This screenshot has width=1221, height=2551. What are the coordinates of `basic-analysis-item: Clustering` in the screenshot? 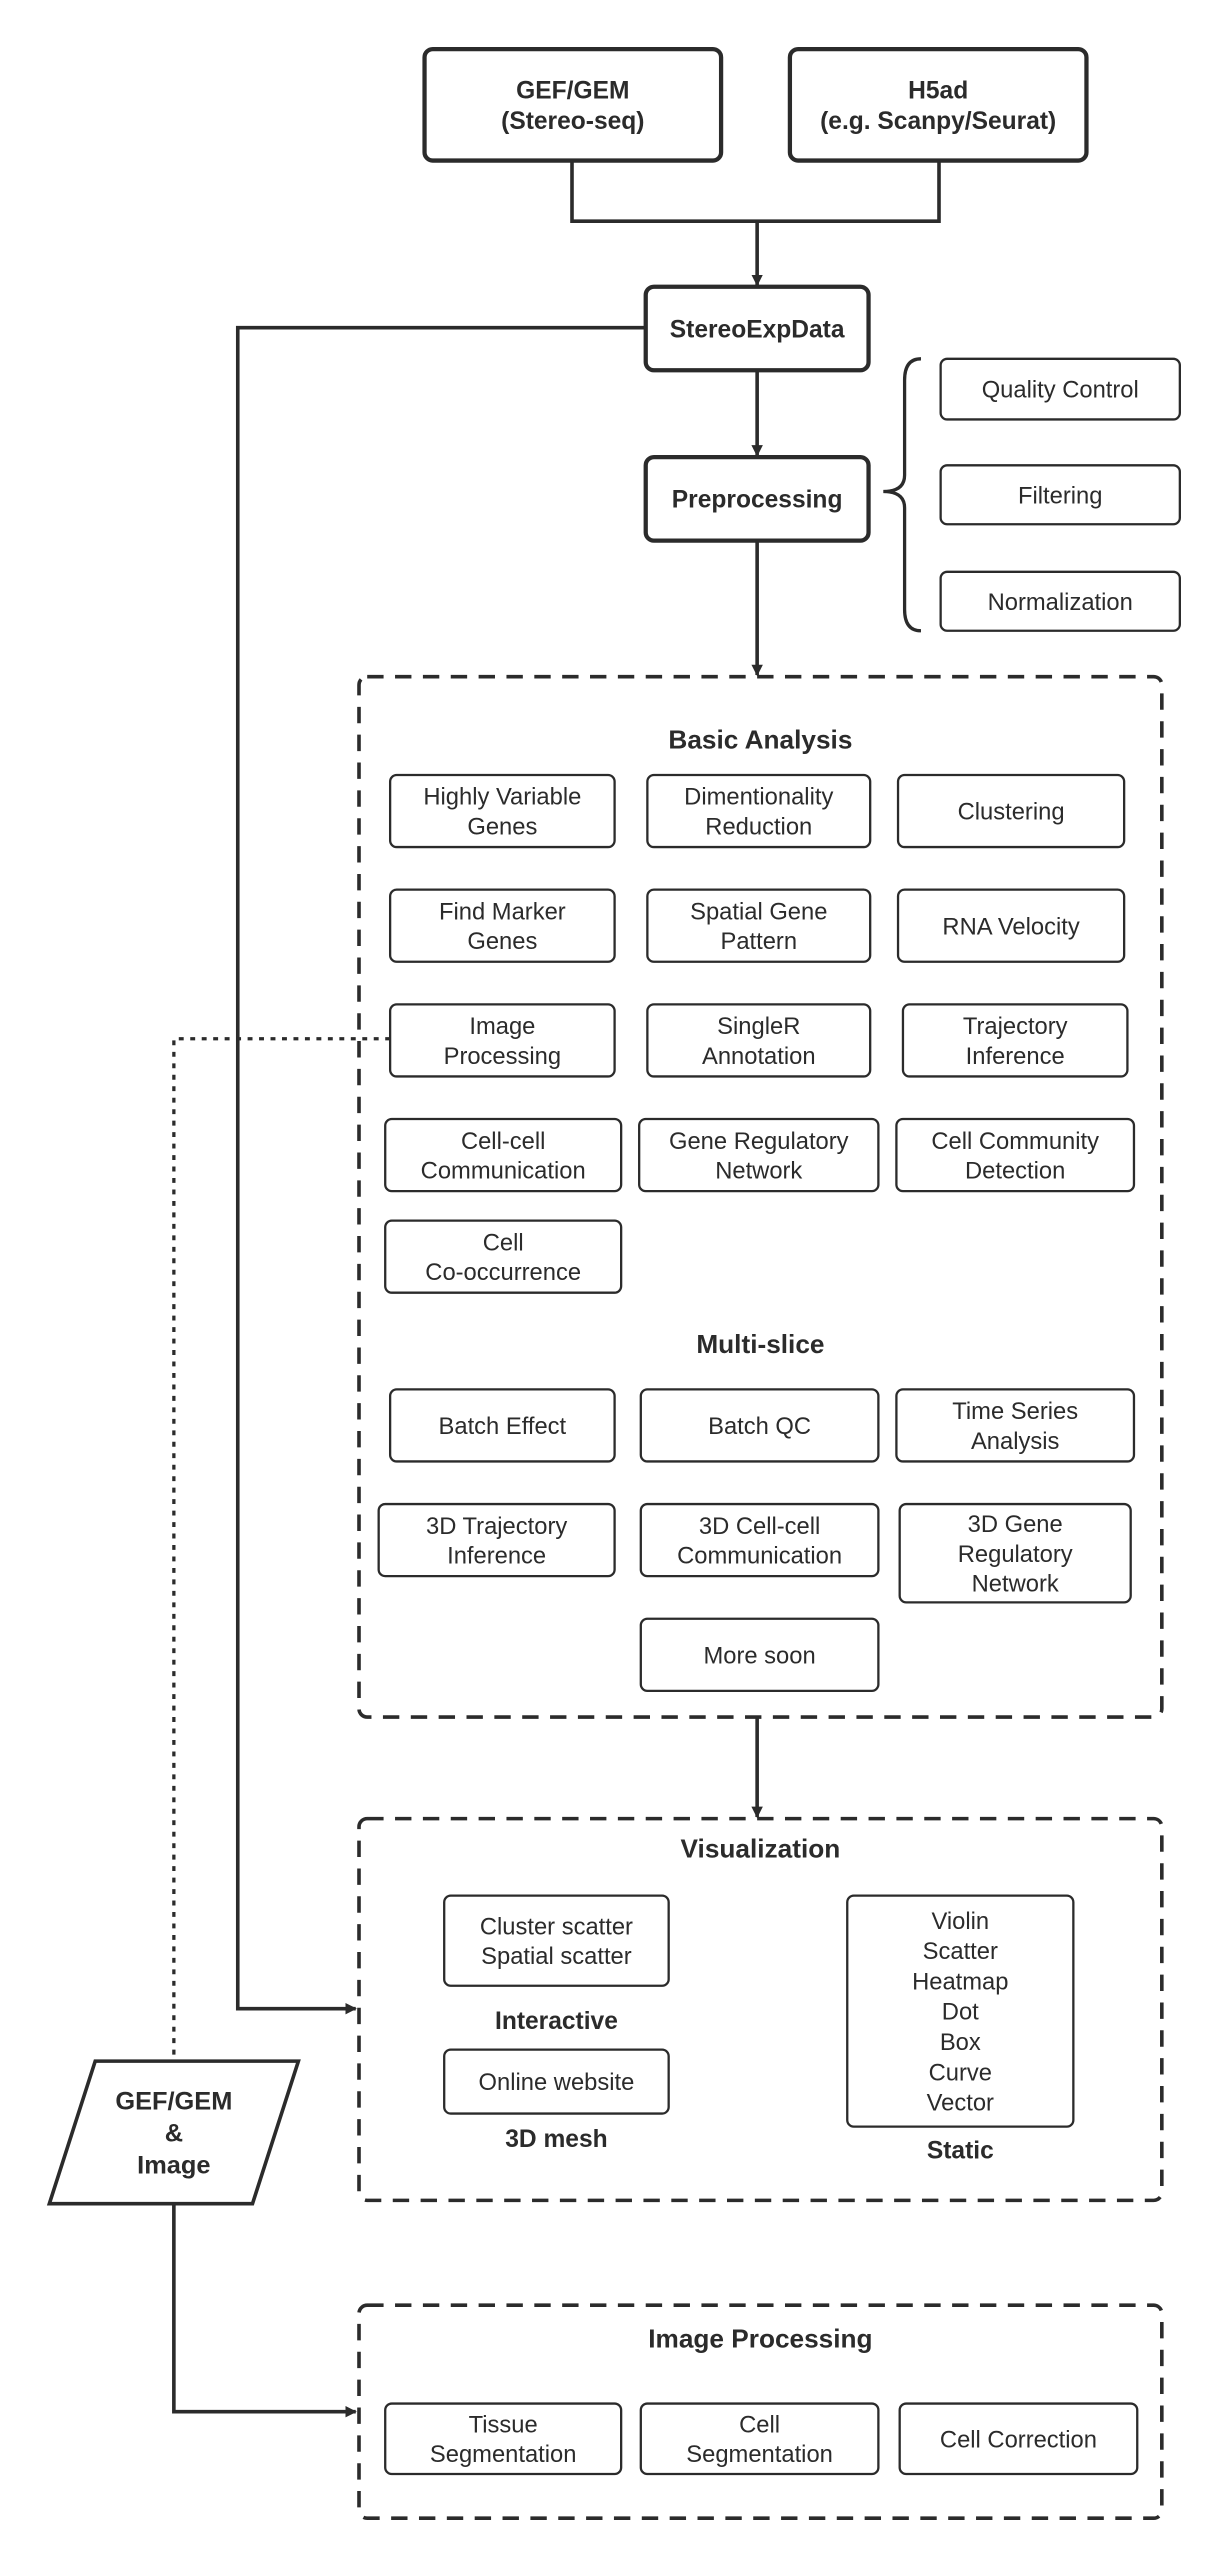 It's located at (1011, 811).